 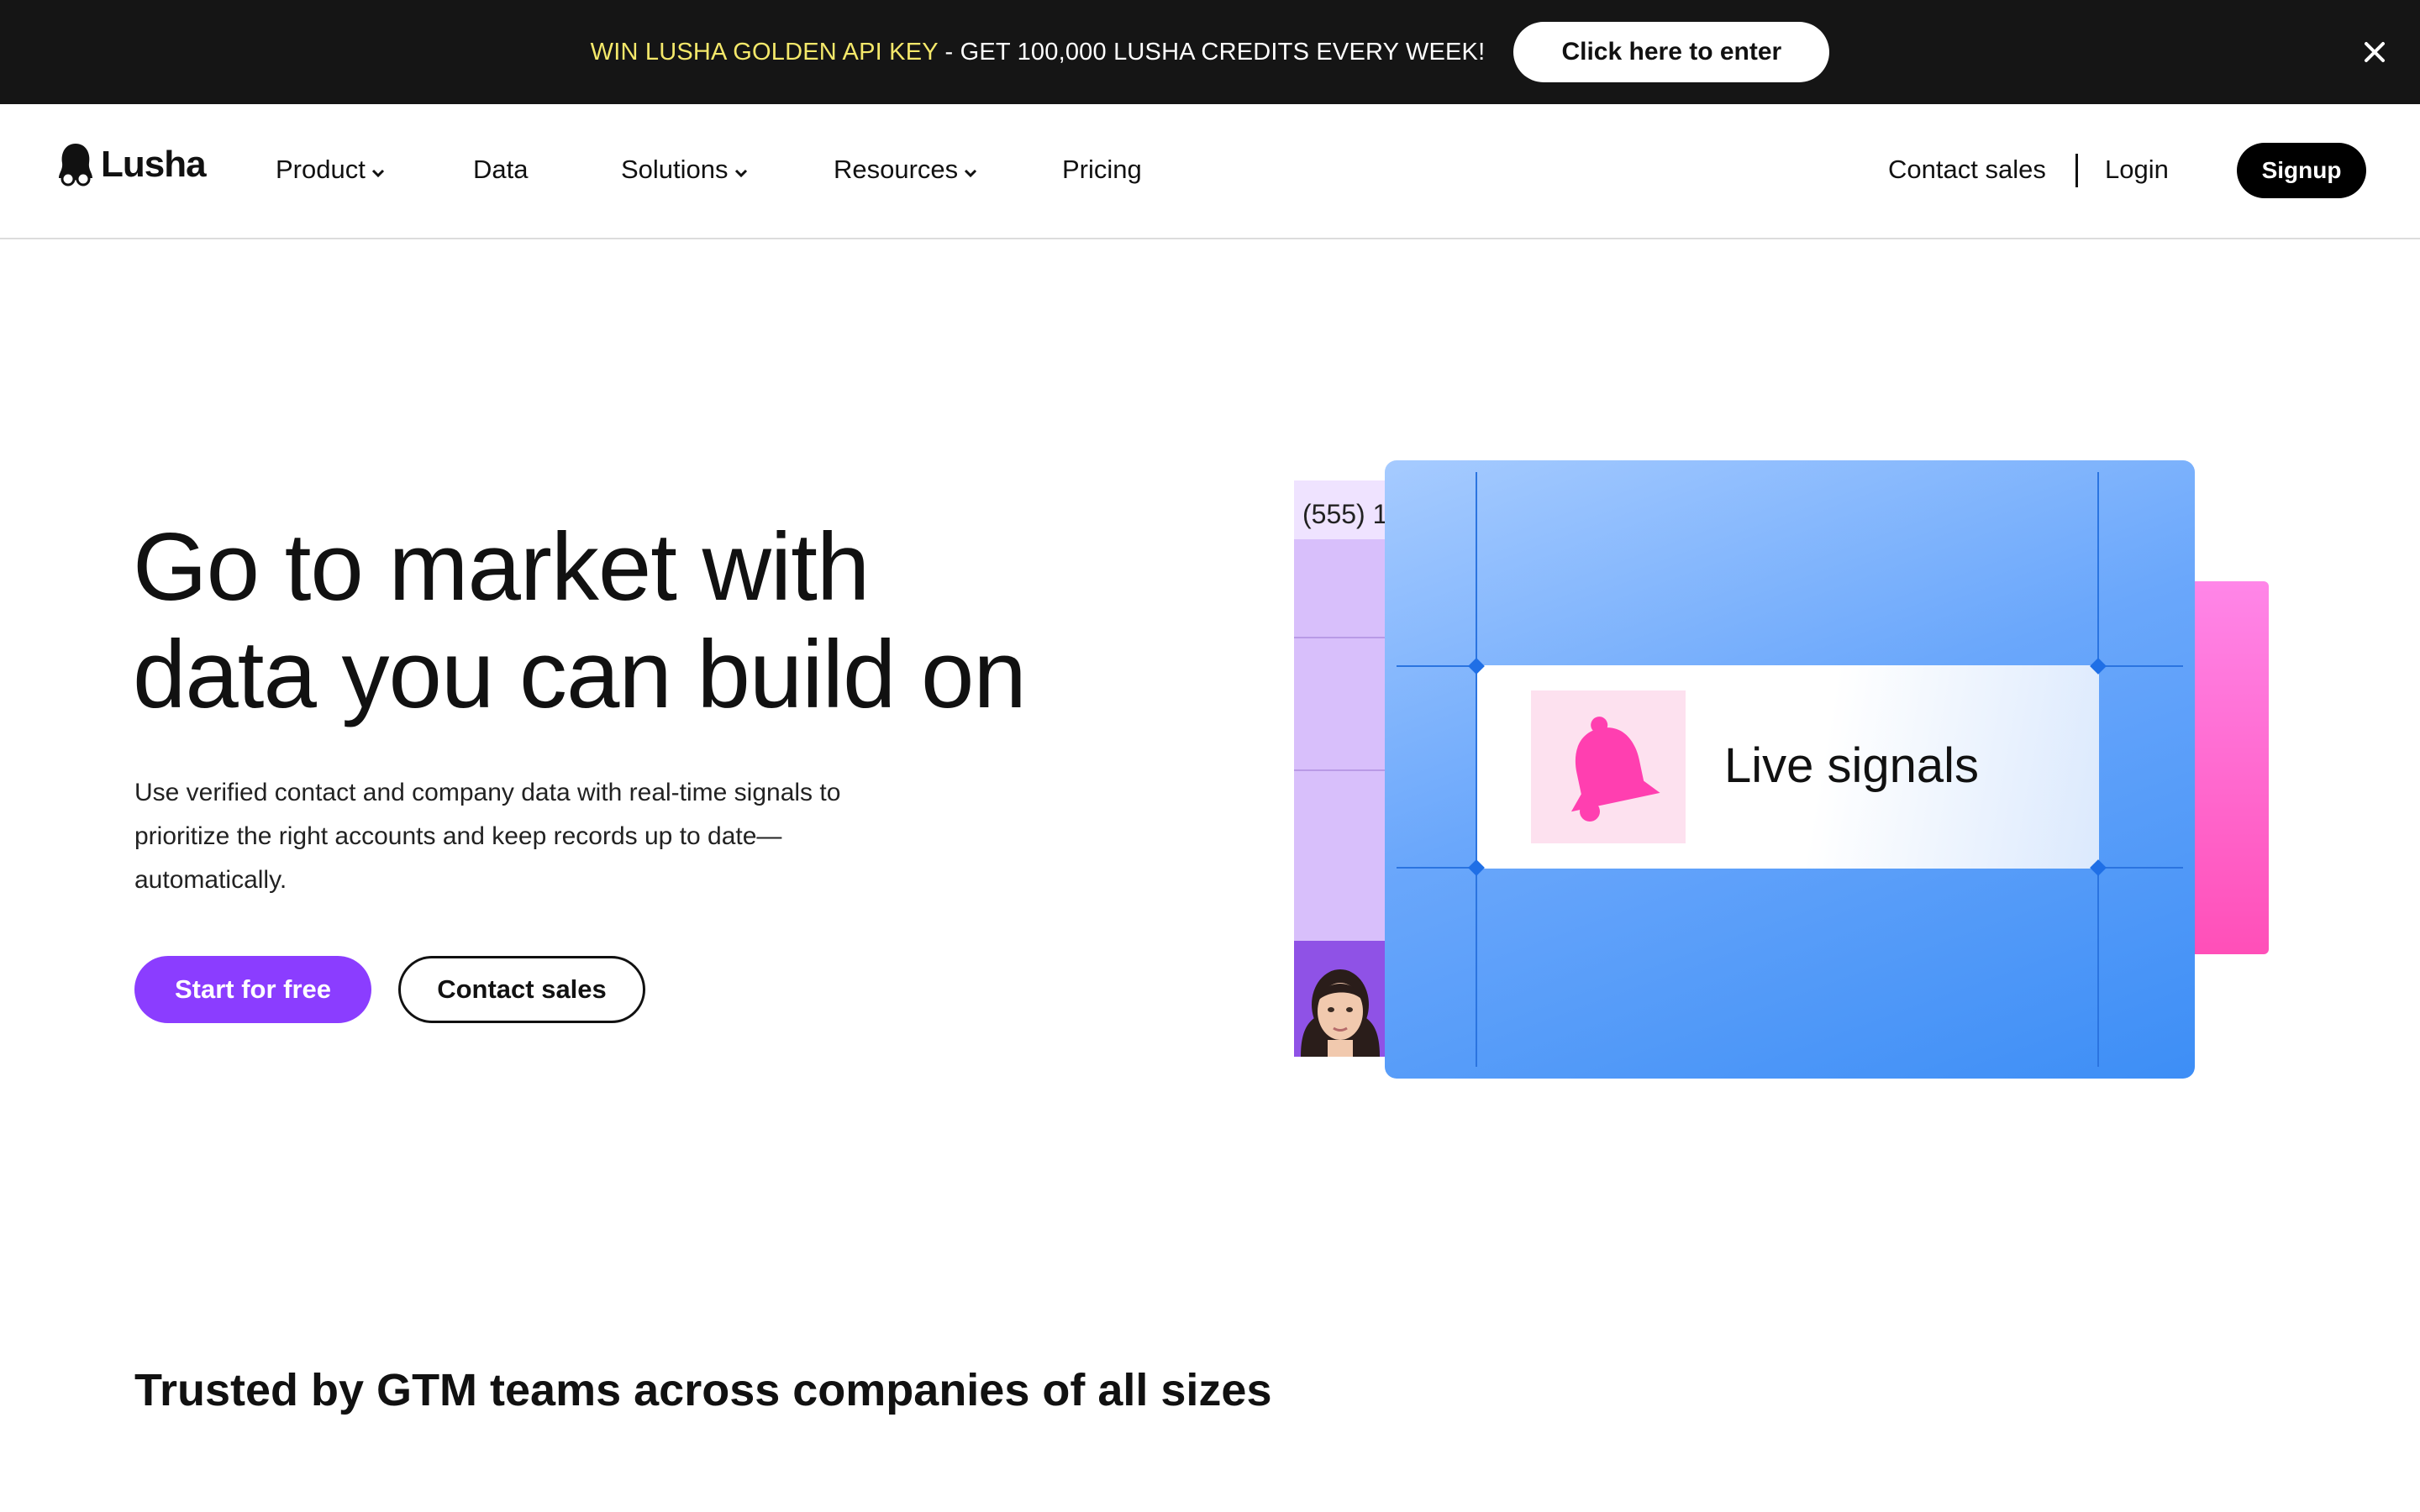 I want to click on nav-solutions-label: Solutions, so click(x=675, y=169).